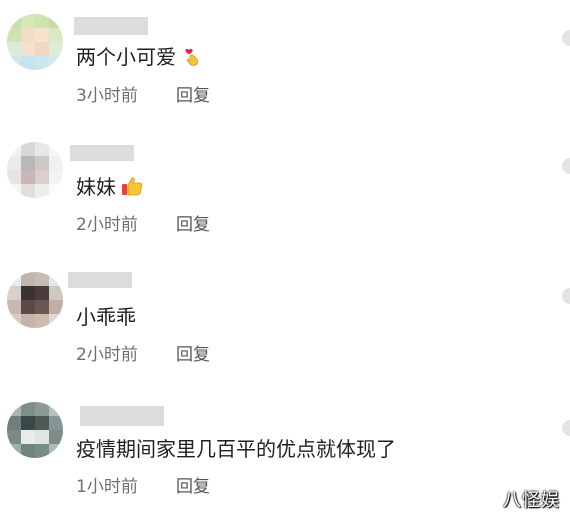 Image resolution: width=570 pixels, height=520 pixels. What do you see at coordinates (192, 56) in the screenshot?
I see `finger-heart-emoji` at bounding box center [192, 56].